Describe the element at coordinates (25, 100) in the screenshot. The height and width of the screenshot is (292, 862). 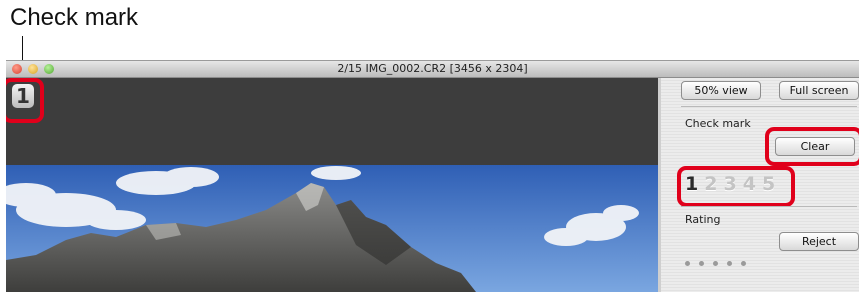
I see `highlight-box-badge` at that location.